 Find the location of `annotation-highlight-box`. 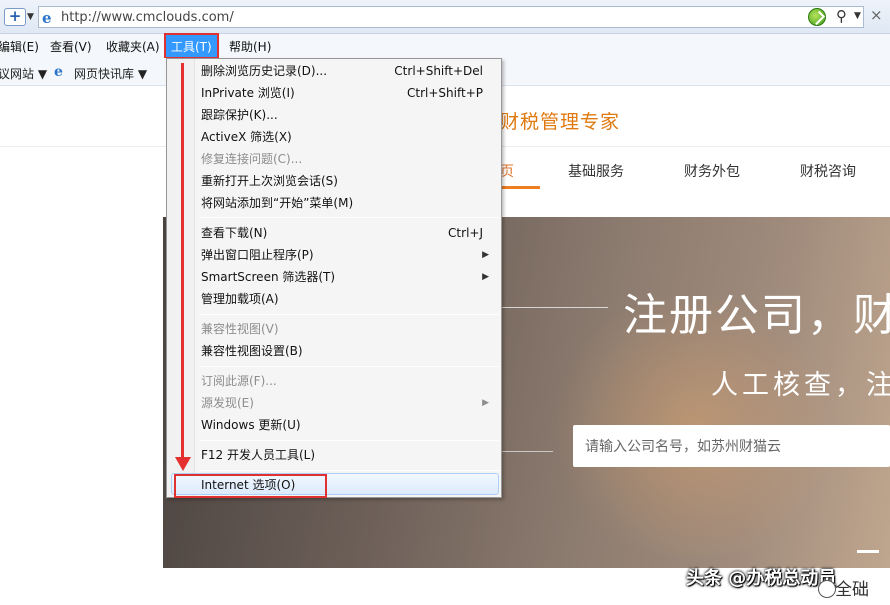

annotation-highlight-box is located at coordinates (250, 486).